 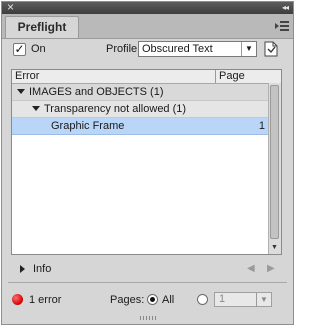 What do you see at coordinates (27, 76) in the screenshot?
I see `column-header-error: Error` at bounding box center [27, 76].